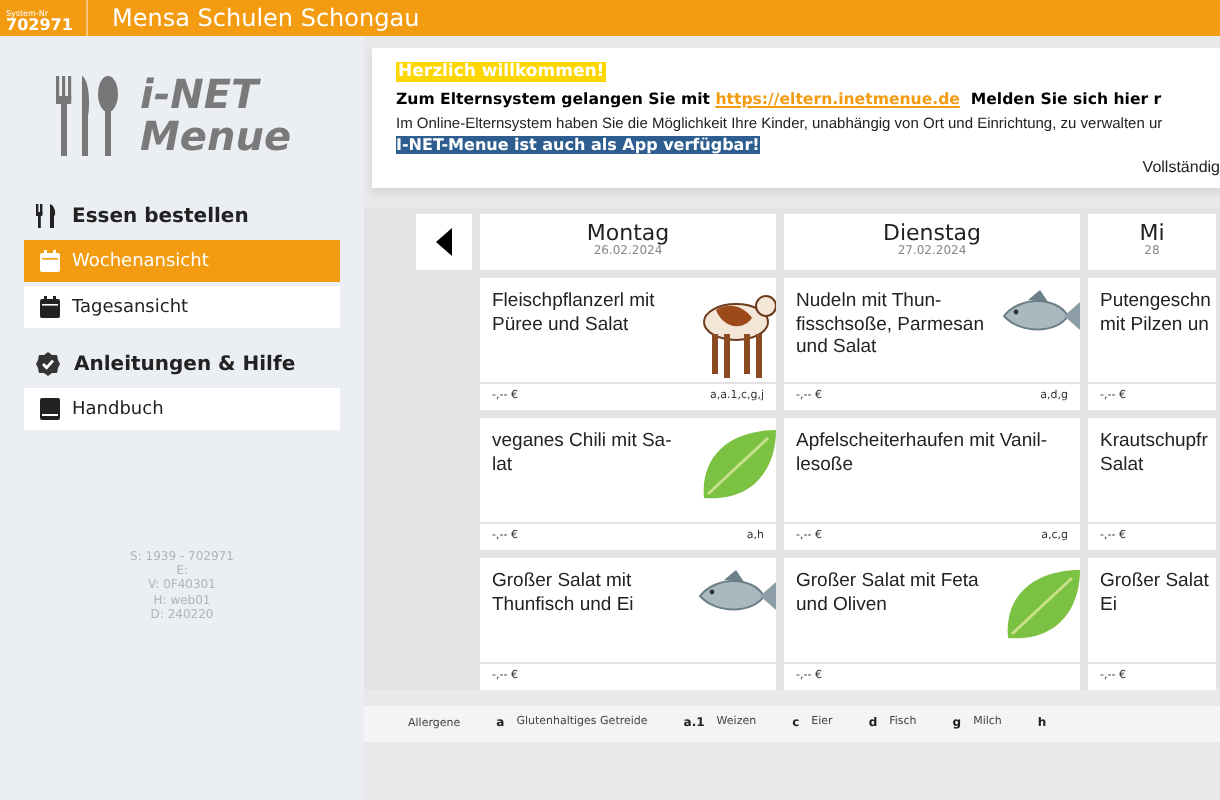 The width and height of the screenshot is (1220, 800). Describe the element at coordinates (564, 594) in the screenshot. I see `meal-name: Großer Salat mit Thunfisch und Ei` at that location.